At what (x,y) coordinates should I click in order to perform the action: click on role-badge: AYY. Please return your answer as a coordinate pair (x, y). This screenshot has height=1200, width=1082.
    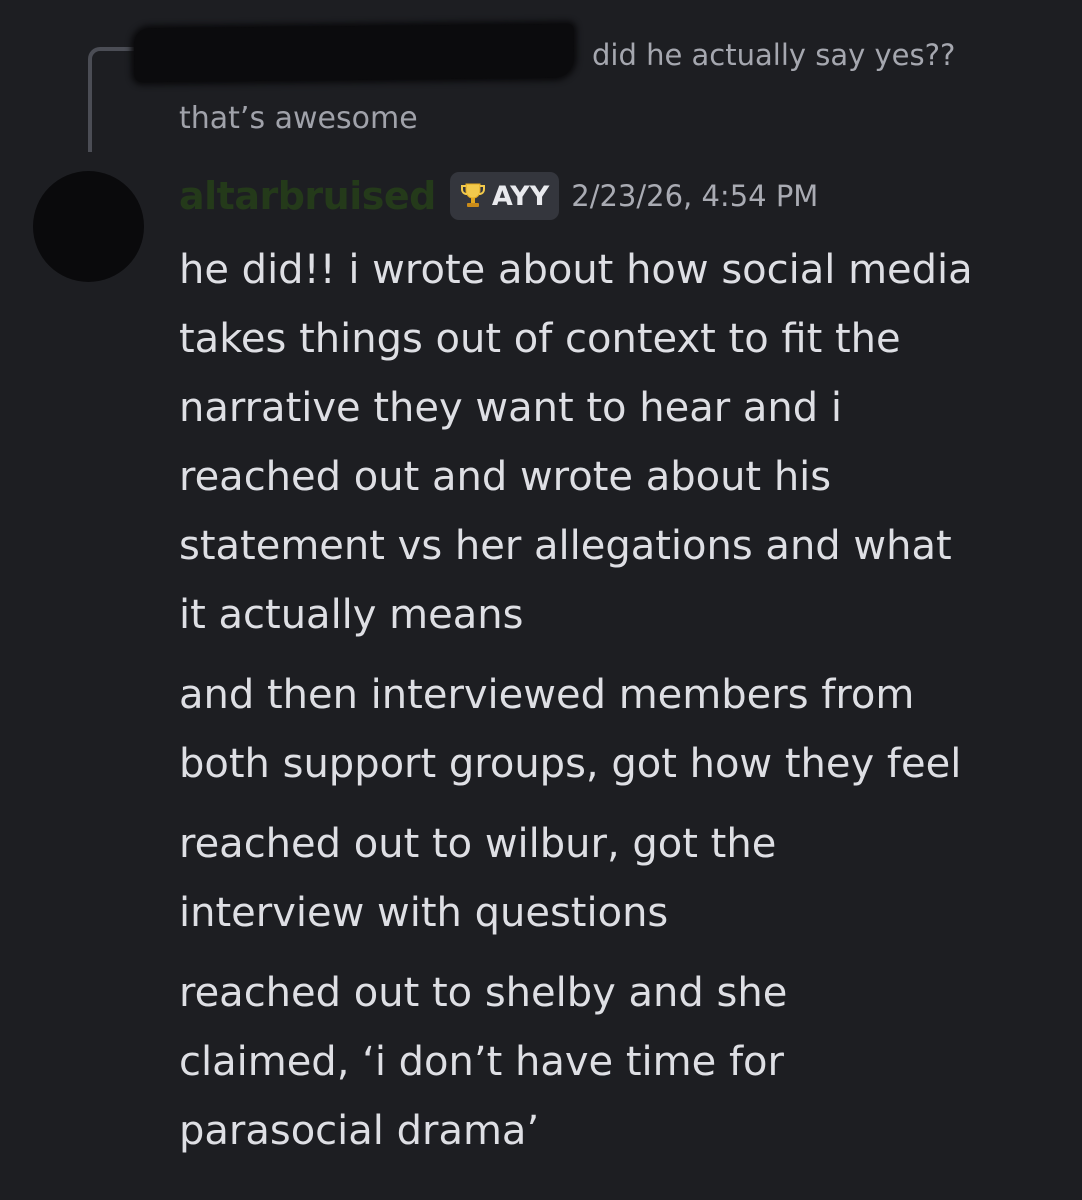
    Looking at the image, I should click on (504, 196).